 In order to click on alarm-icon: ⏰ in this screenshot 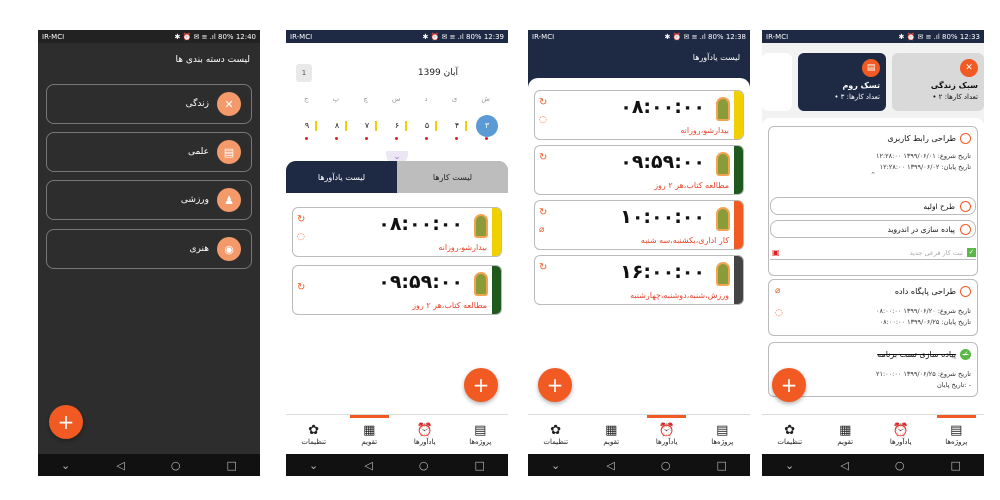, I will do `click(900, 430)`.